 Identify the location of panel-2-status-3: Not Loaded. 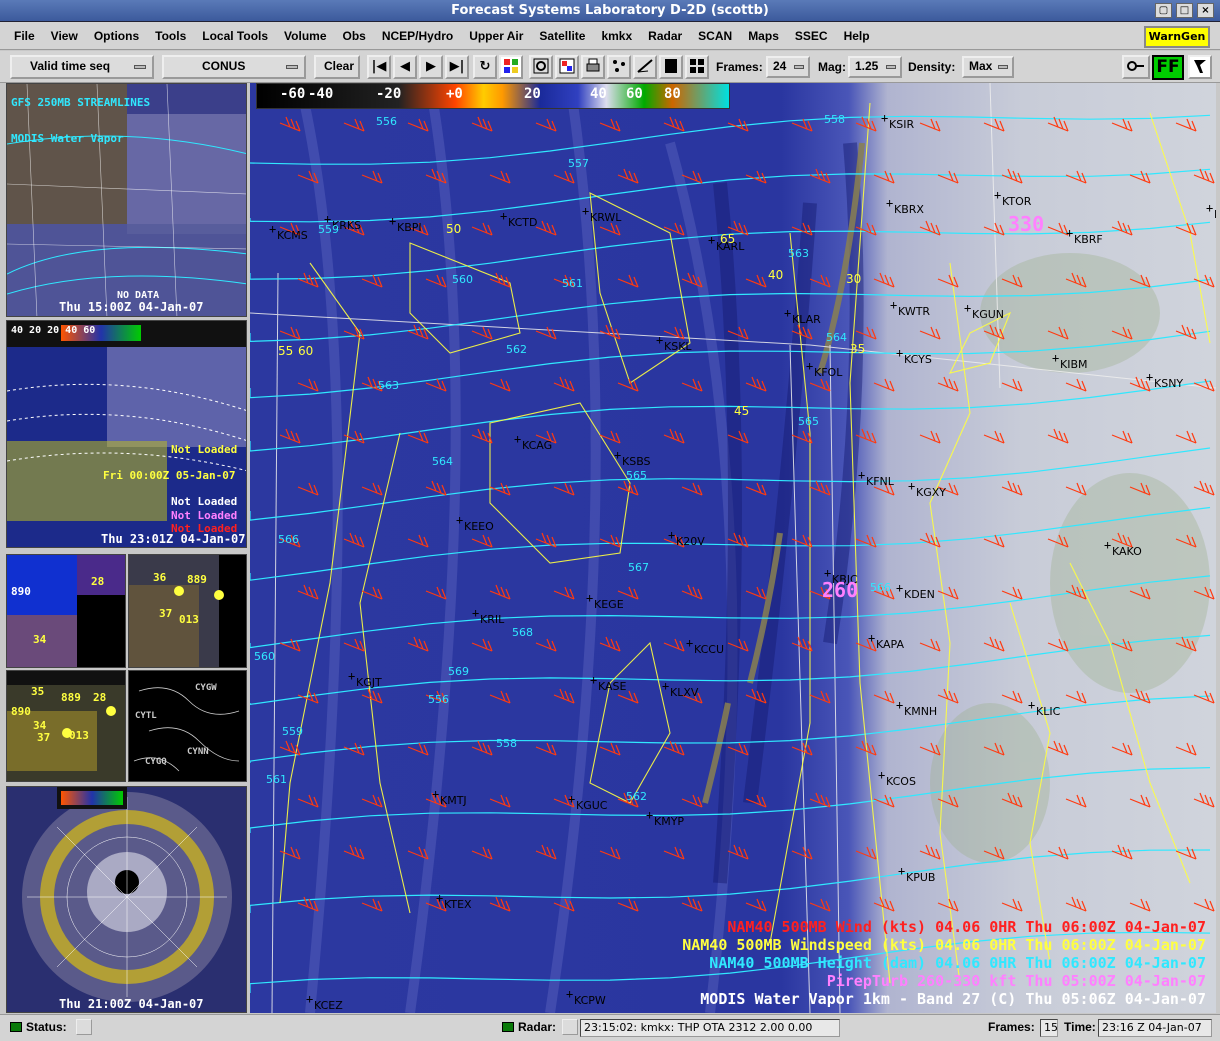
(204, 501).